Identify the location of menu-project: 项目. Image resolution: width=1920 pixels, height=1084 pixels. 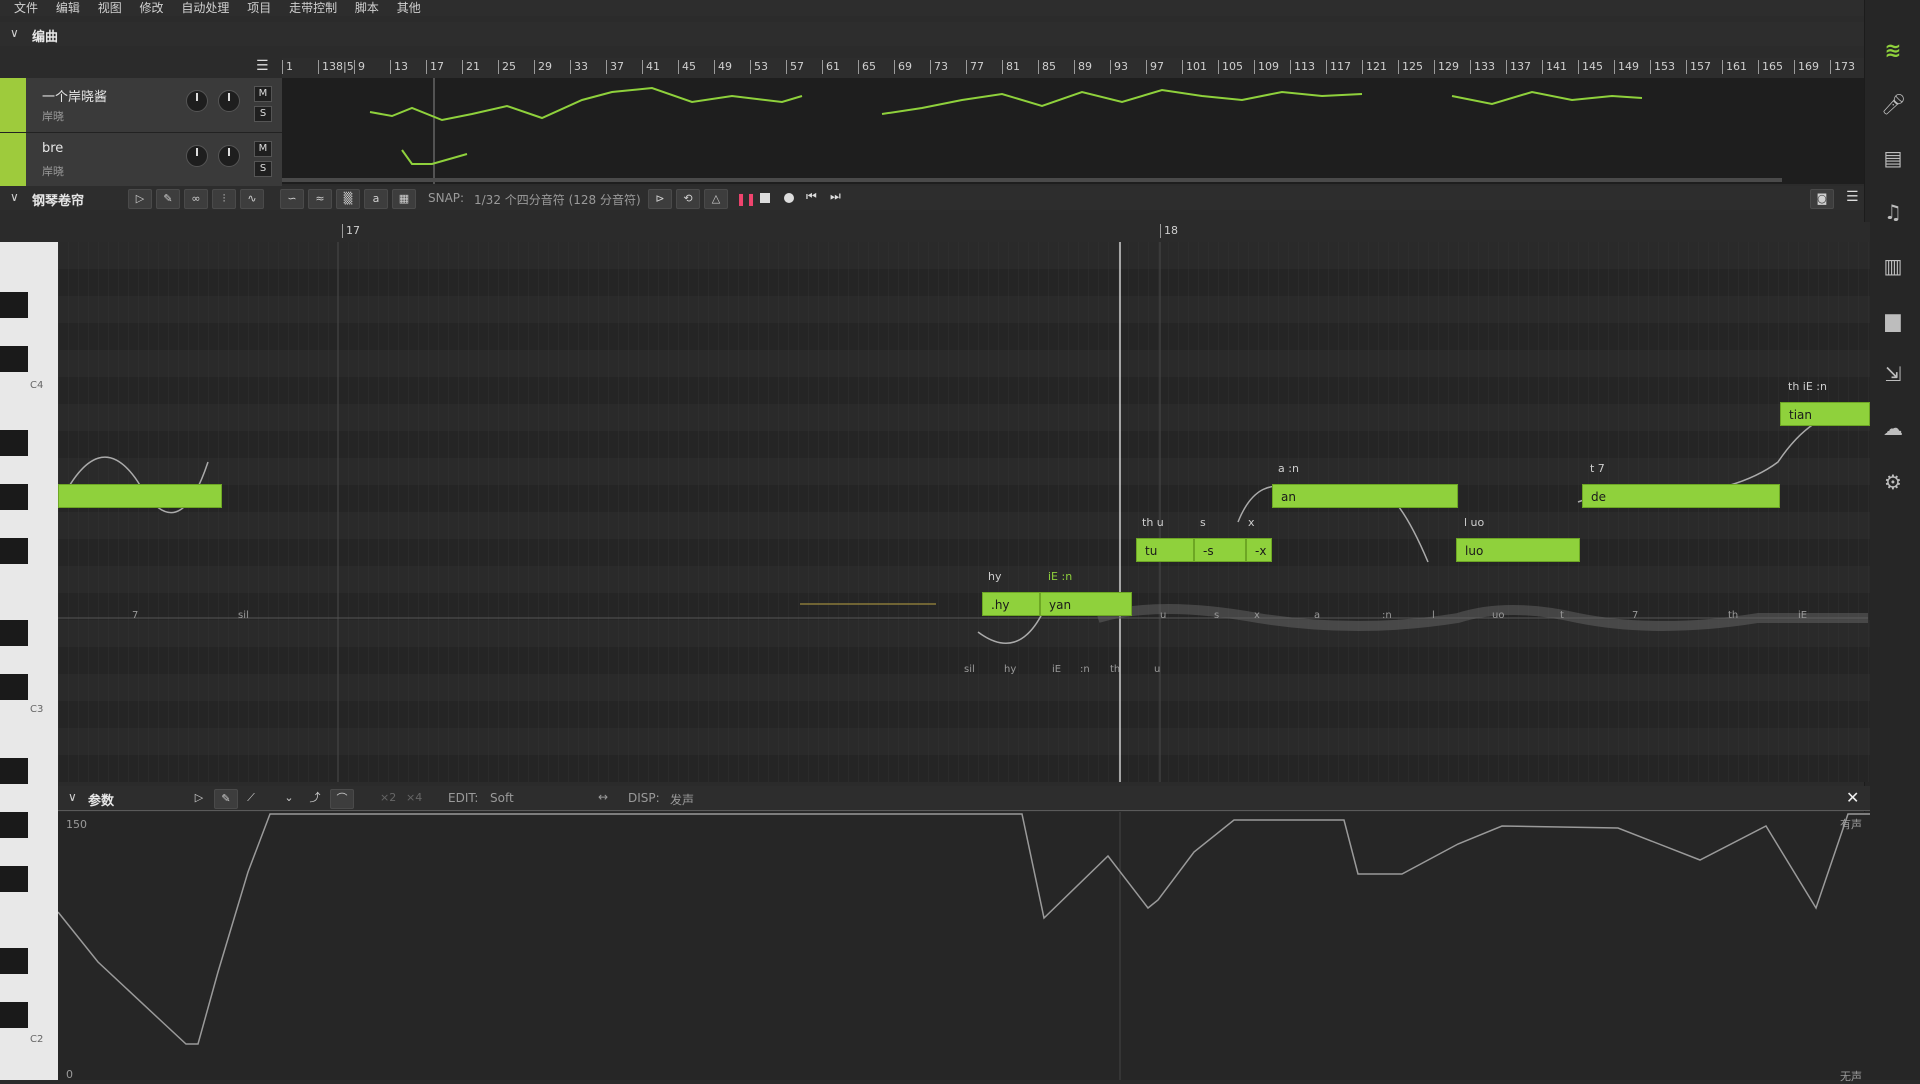
(259, 8).